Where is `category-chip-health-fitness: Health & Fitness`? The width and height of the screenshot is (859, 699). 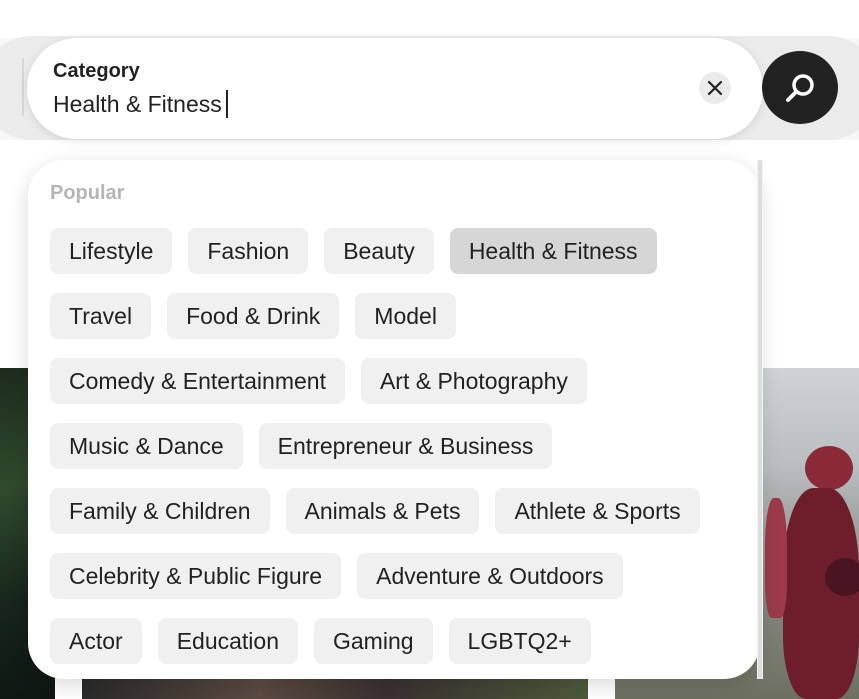 category-chip-health-fitness: Health & Fitness is located at coordinates (553, 251).